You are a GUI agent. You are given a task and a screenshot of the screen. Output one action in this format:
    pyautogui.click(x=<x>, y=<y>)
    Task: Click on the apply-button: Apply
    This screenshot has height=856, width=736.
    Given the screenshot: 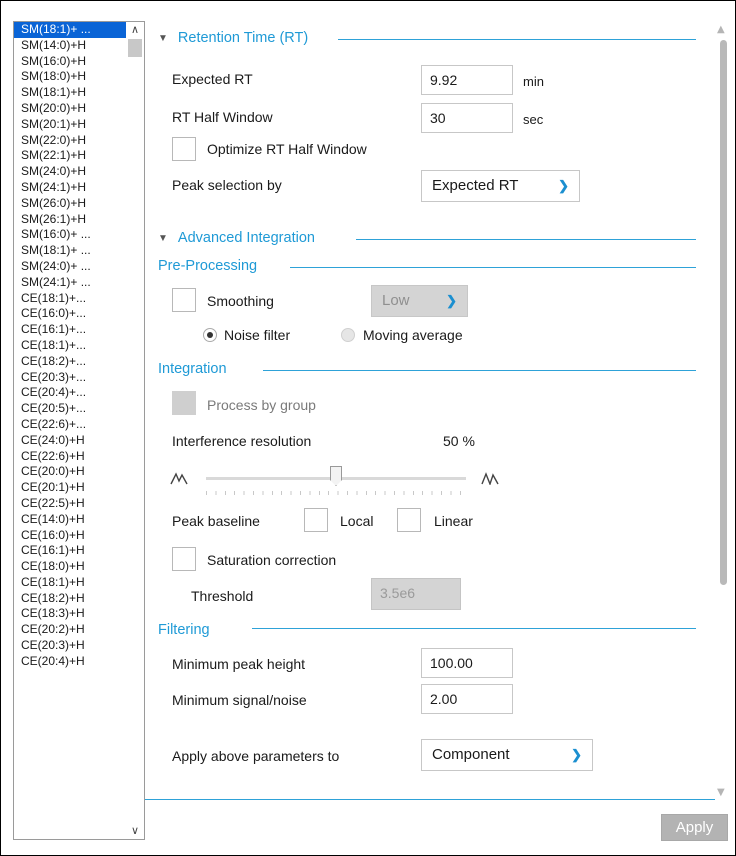 What is the action you would take?
    pyautogui.click(x=694, y=827)
    